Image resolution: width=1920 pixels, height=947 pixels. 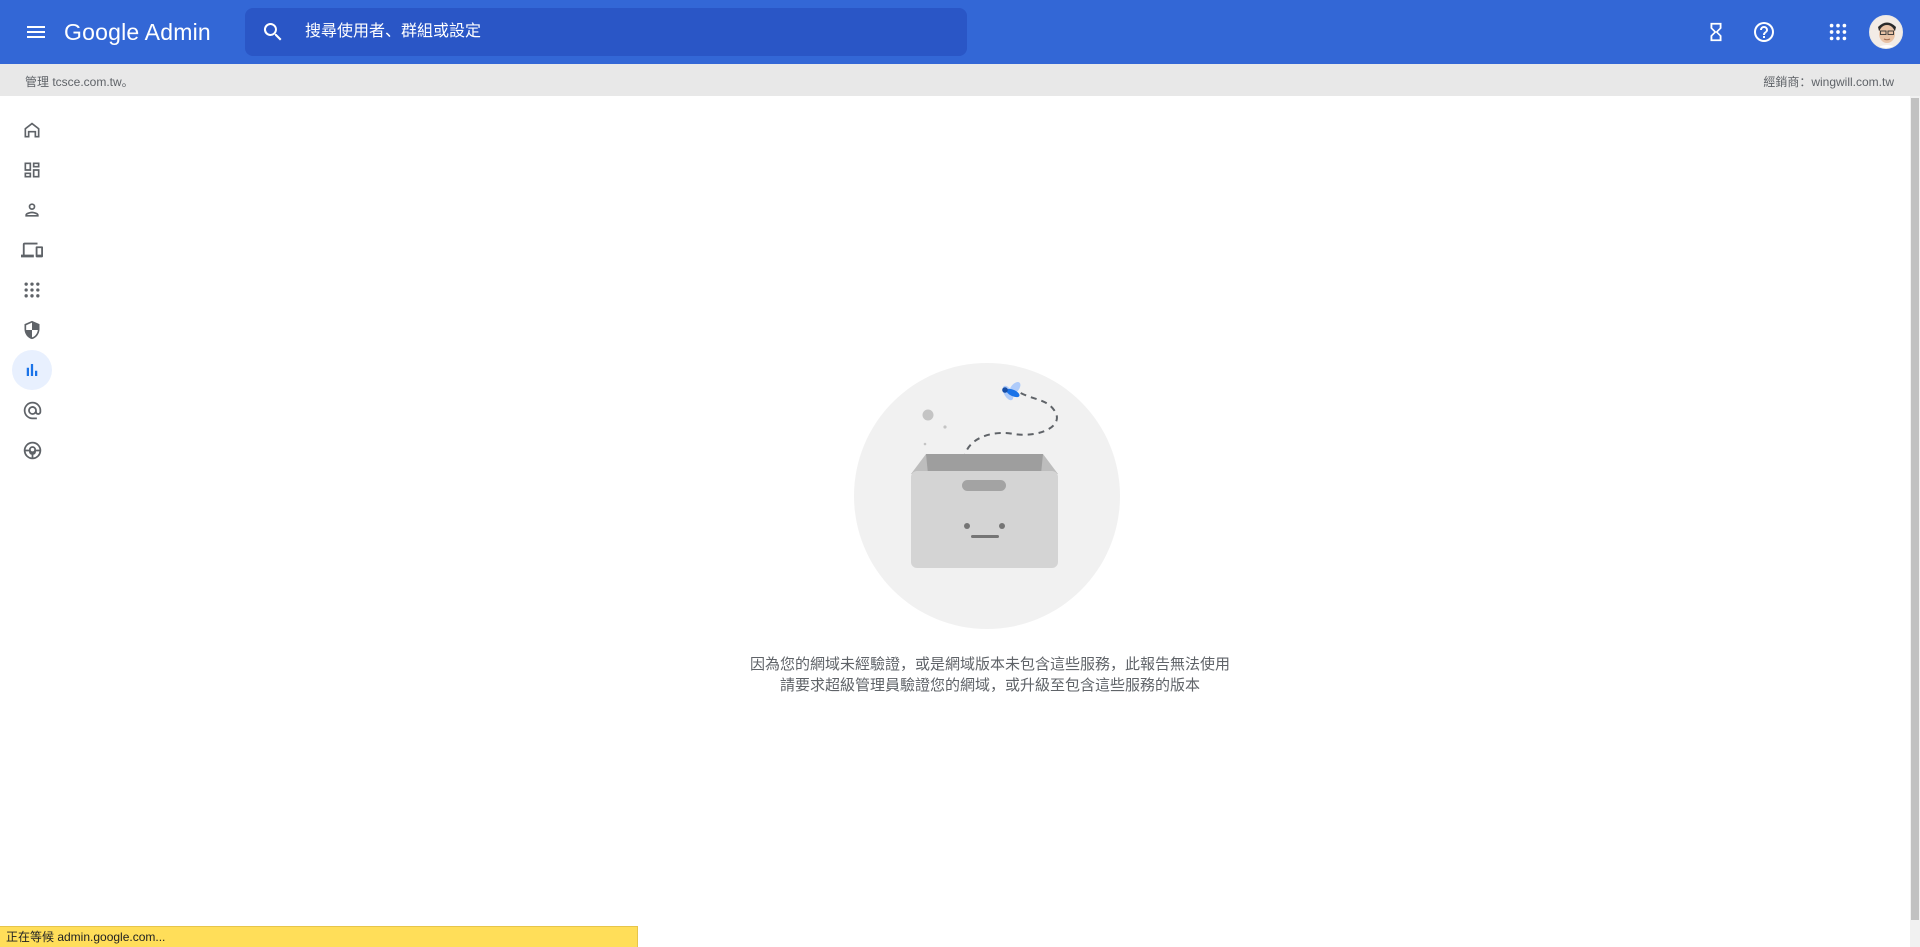 I want to click on search-icon, so click(x=272, y=32).